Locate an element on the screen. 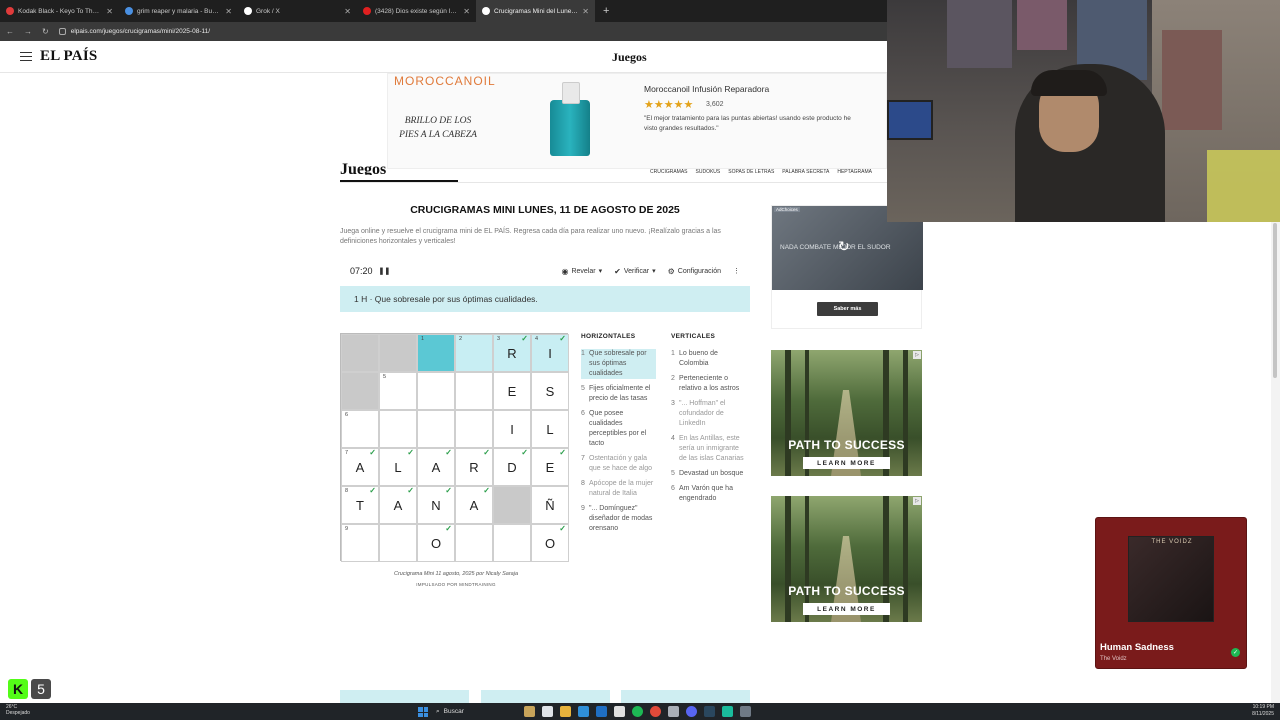 This screenshot has width=1280, height=720. taskbar-search: ⌕ Buscar is located at coordinates (476, 711).